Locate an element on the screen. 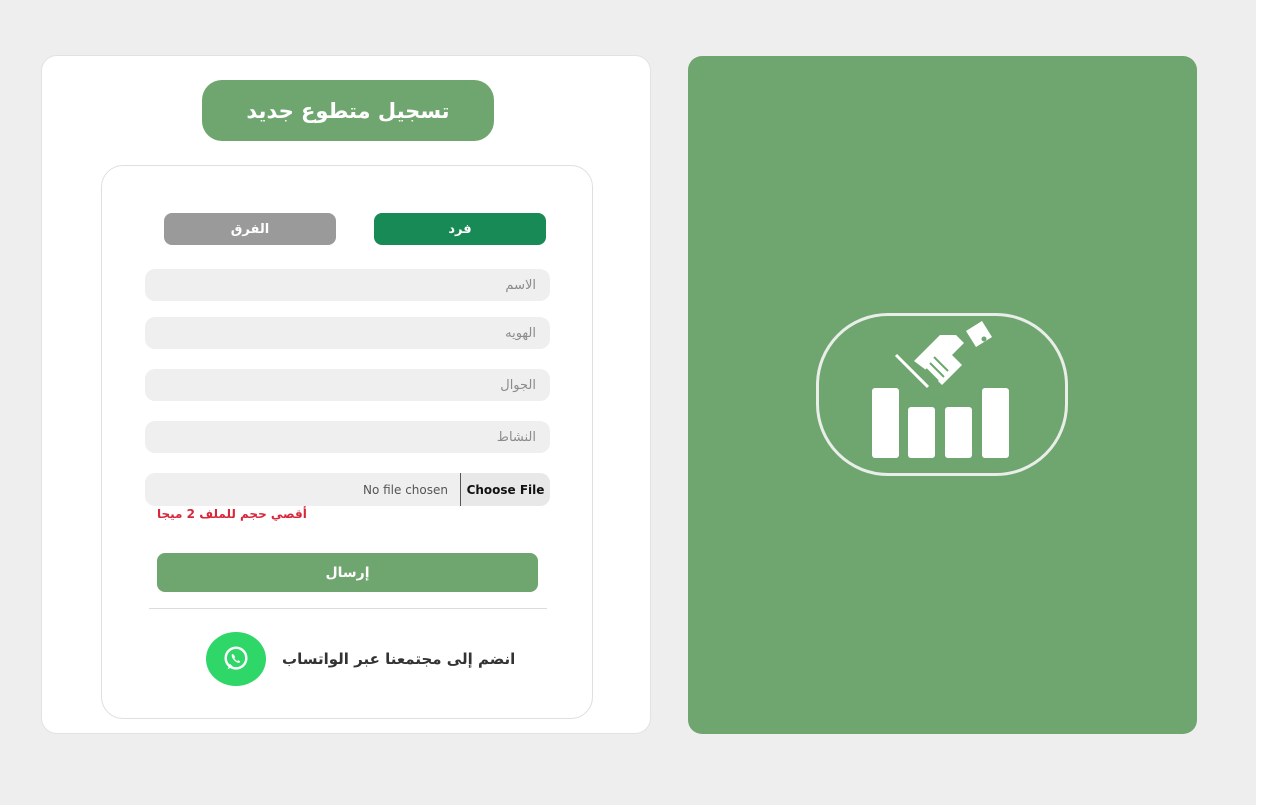  handshake-bar-chart-icon is located at coordinates (940, 389).